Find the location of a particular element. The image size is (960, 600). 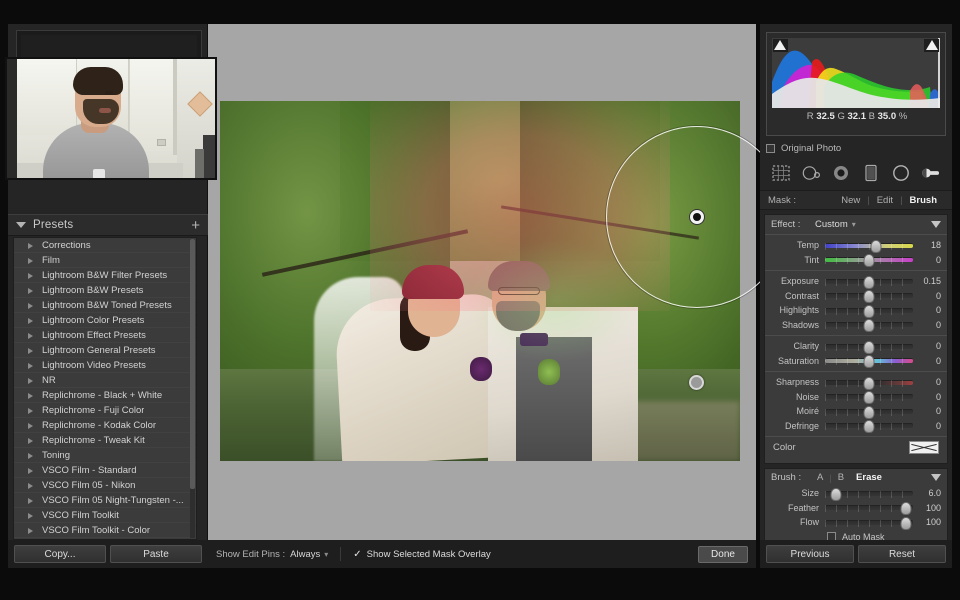

checkbox-icon is located at coordinates (770, 148).